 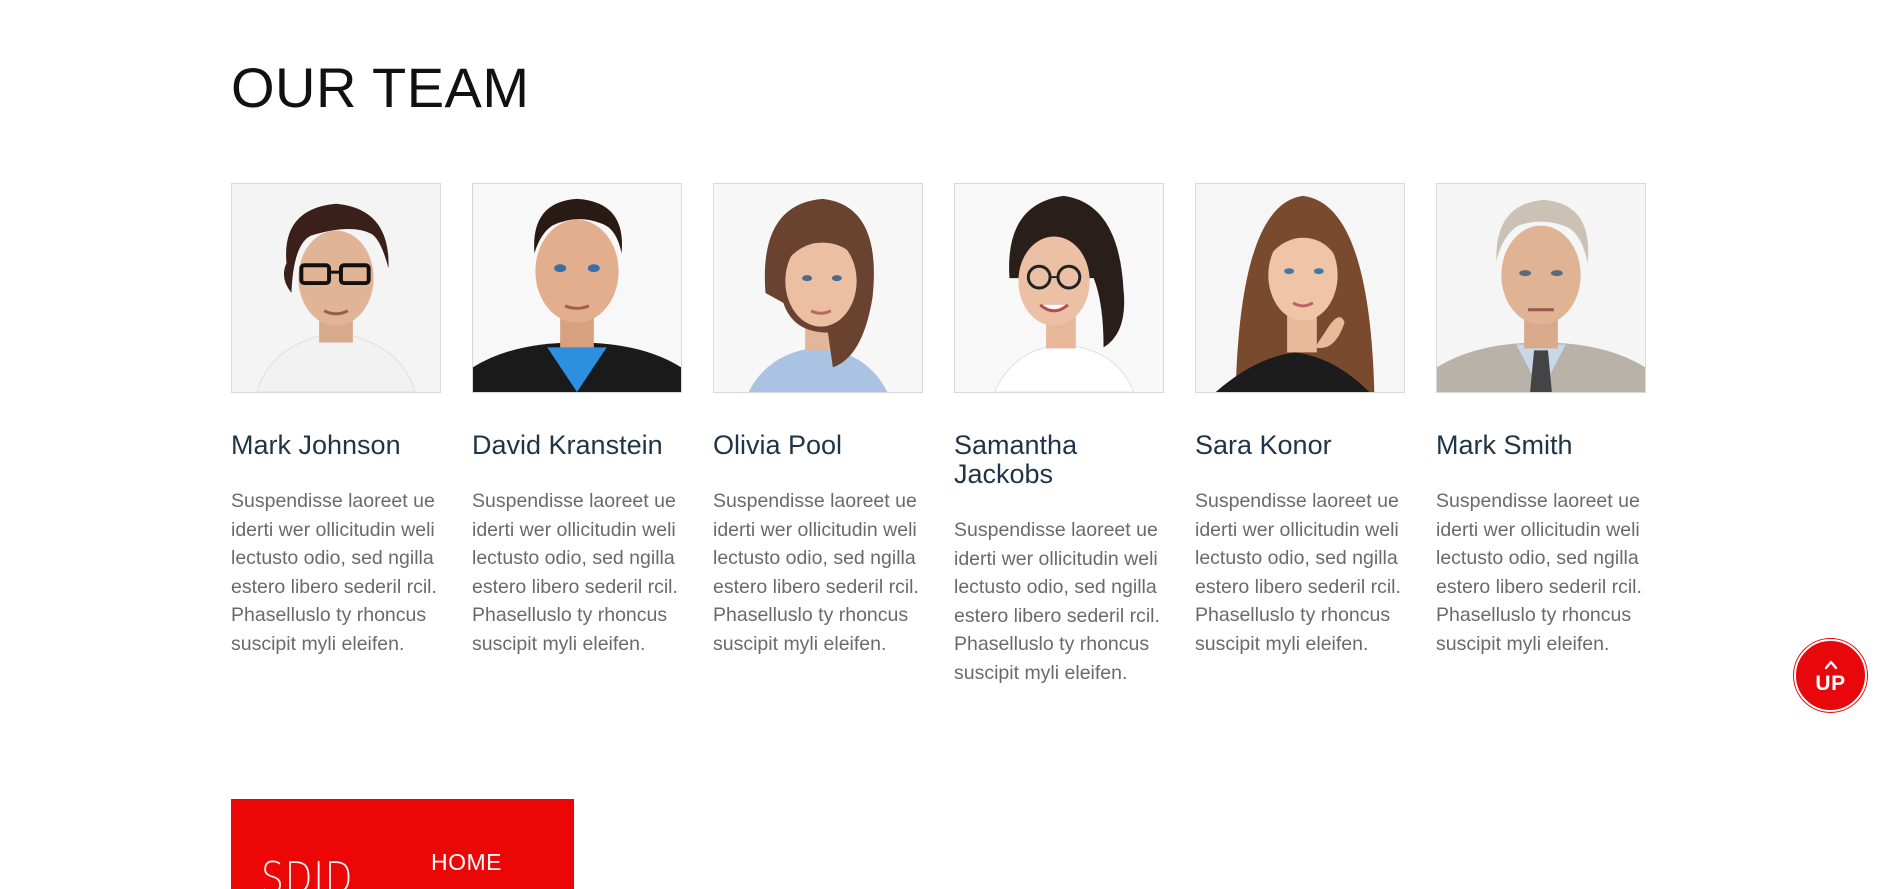 What do you see at coordinates (402, 844) in the screenshot?
I see `footer-block: SDID HOME` at bounding box center [402, 844].